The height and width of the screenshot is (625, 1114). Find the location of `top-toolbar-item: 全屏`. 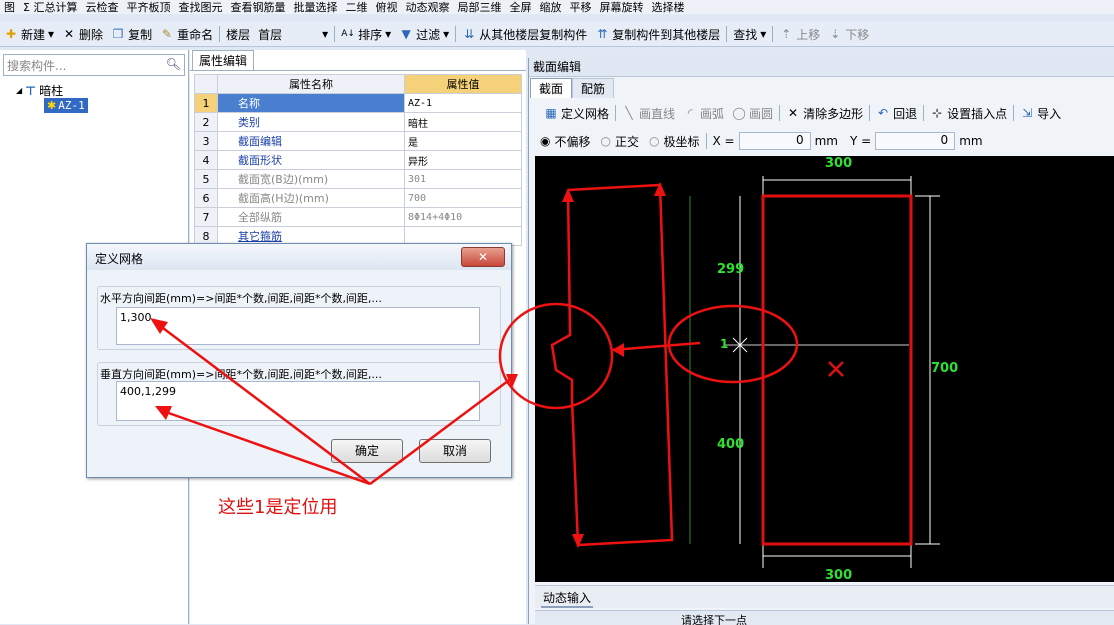

top-toolbar-item: 全屏 is located at coordinates (520, 7).